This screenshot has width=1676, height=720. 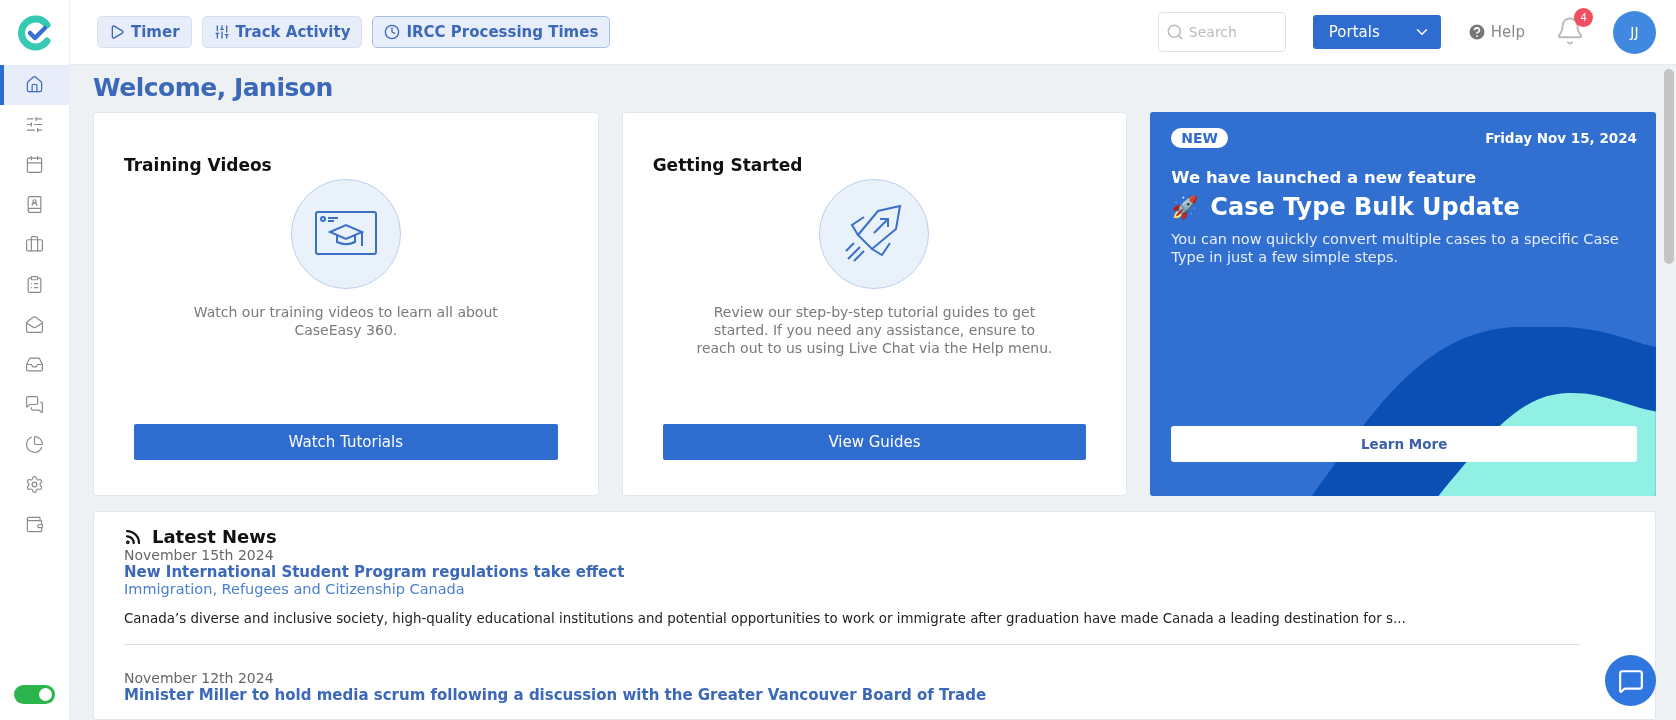 What do you see at coordinates (1395, 248) in the screenshot?
I see `promo-text: You can now quickly convert multiple cases to a specific Case Type in just a few simple steps.` at bounding box center [1395, 248].